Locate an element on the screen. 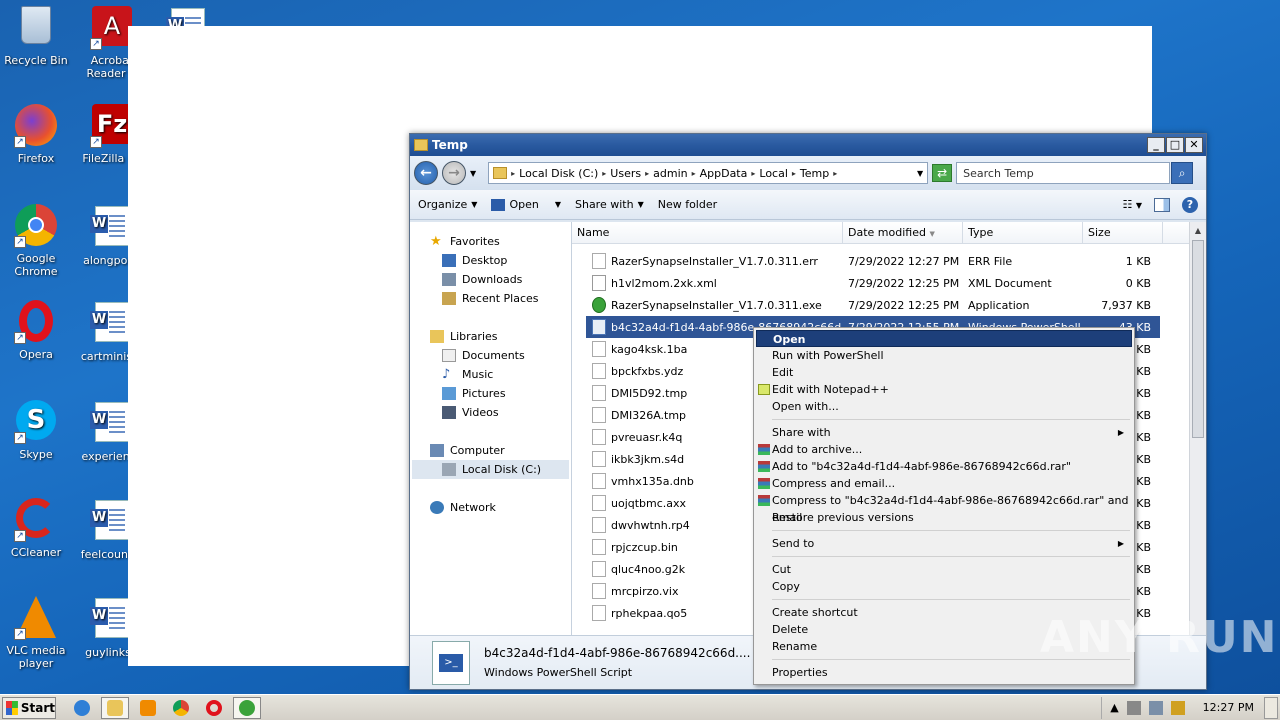 The height and width of the screenshot is (720, 1280). view-options-icon: ☷ ▼ is located at coordinates (1132, 204).